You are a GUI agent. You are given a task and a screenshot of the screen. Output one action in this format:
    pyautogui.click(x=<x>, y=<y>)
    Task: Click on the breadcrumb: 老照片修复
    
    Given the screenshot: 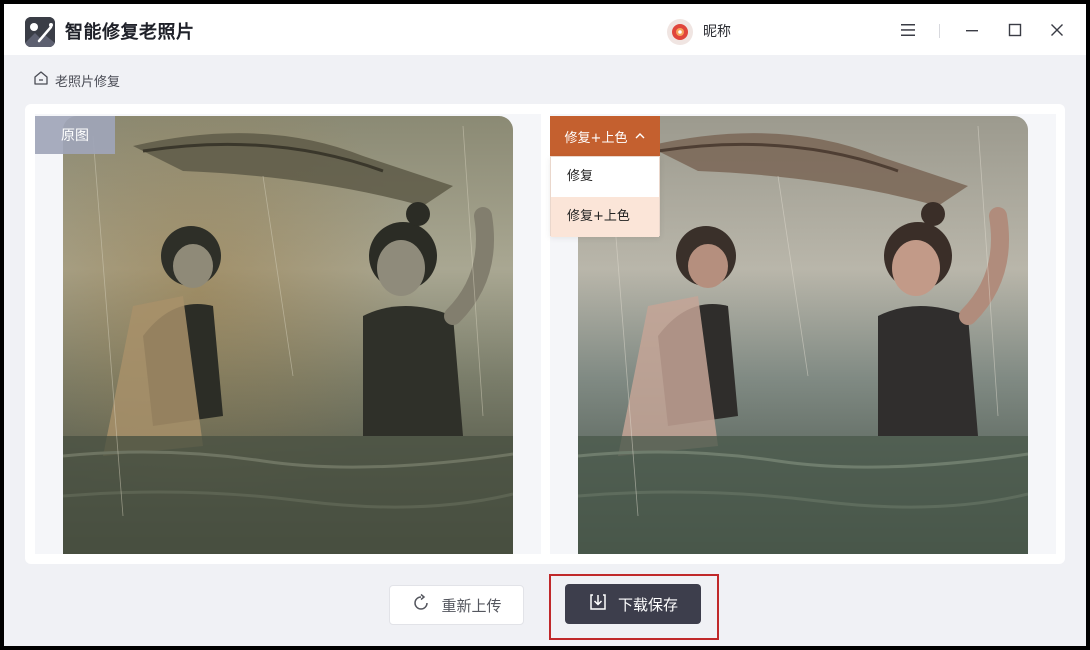 What is the action you would take?
    pyautogui.click(x=76, y=80)
    